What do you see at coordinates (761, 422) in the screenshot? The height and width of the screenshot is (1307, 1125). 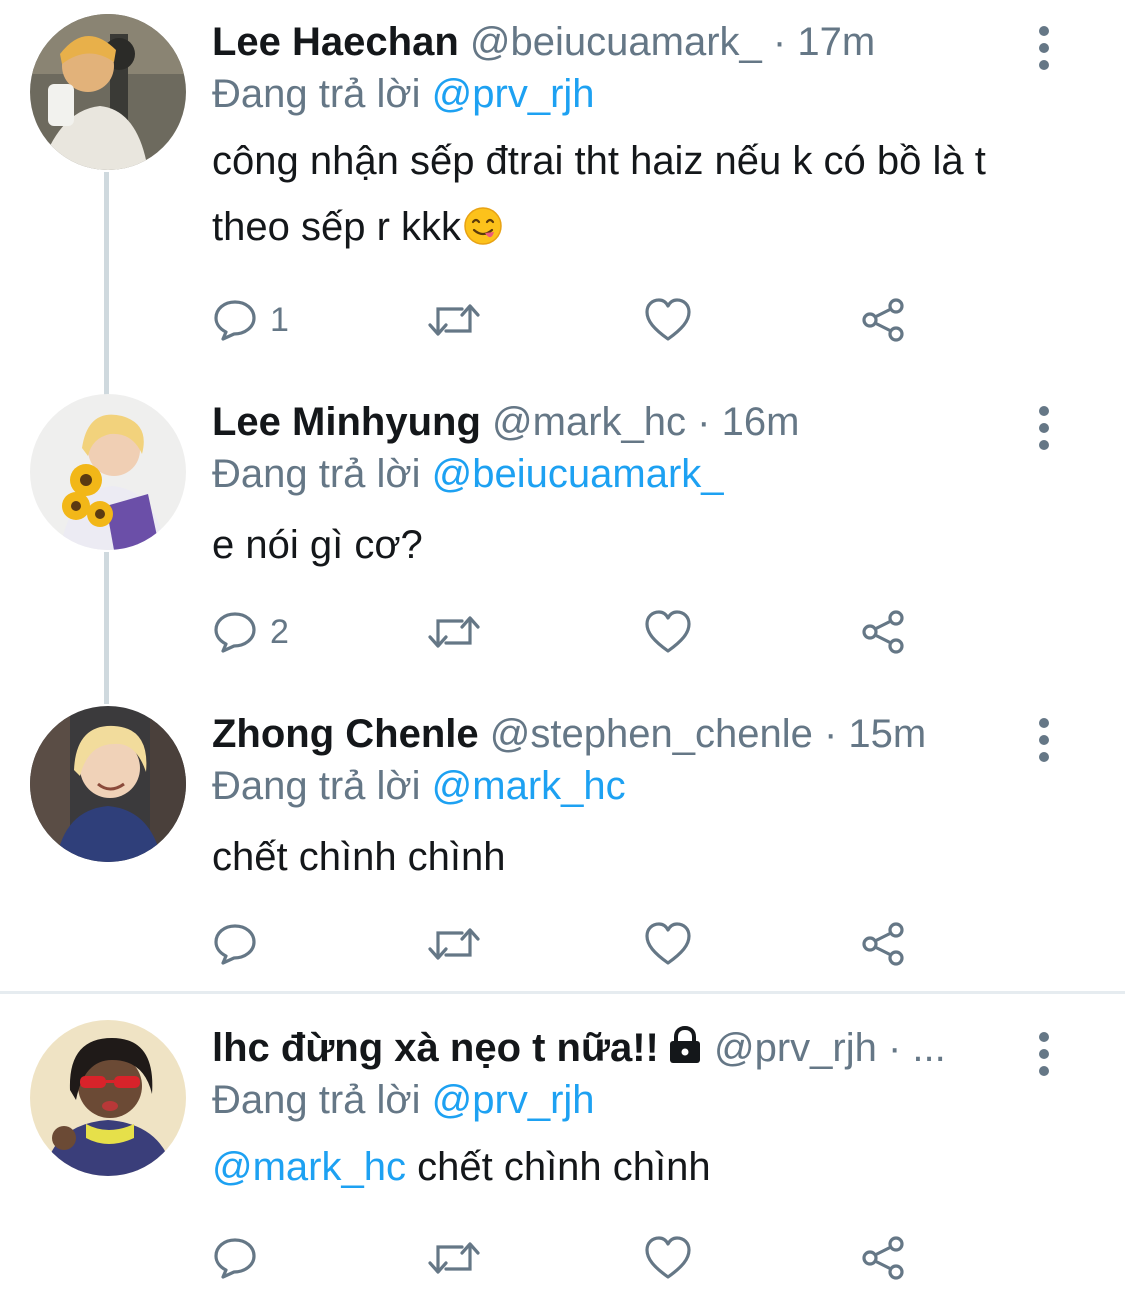 I see `timestamp: 16m` at bounding box center [761, 422].